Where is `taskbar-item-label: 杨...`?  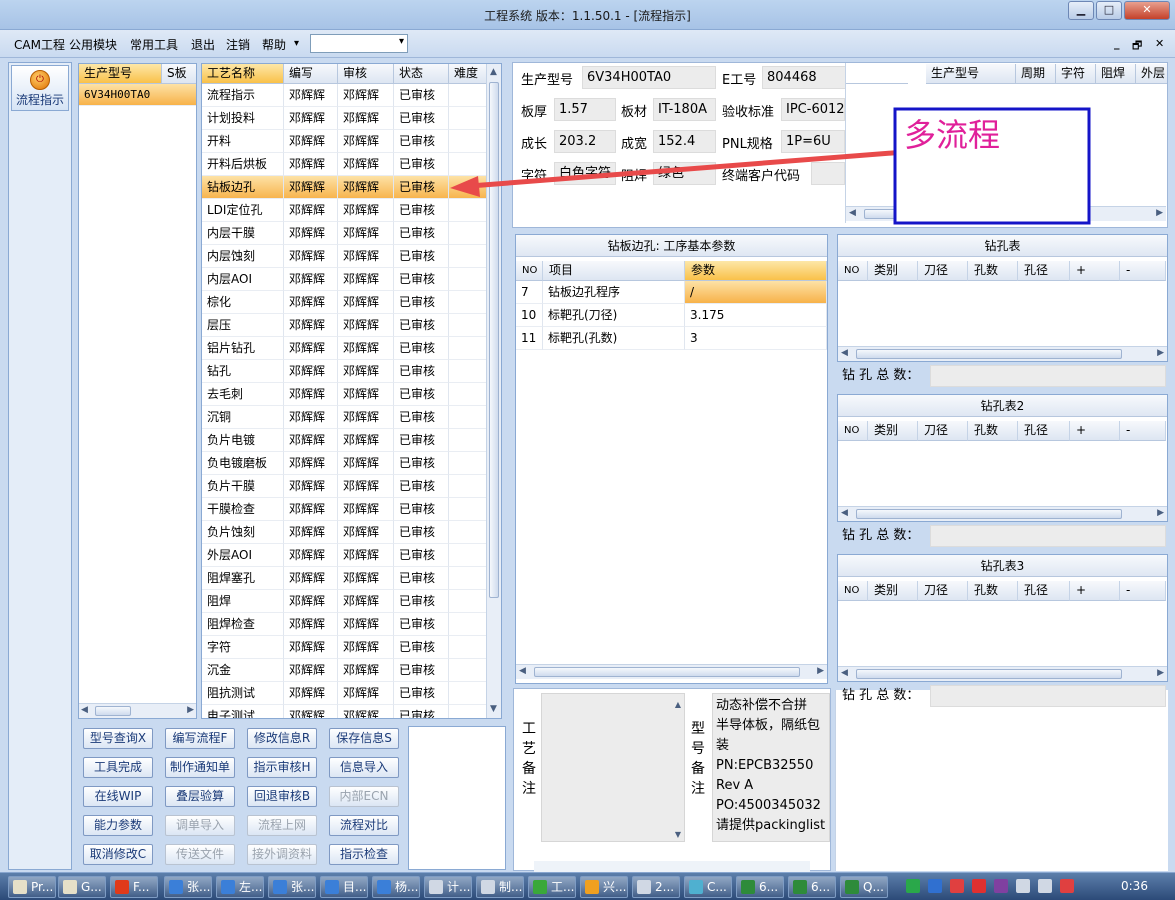
taskbar-item-label: 杨... is located at coordinates (407, 887).